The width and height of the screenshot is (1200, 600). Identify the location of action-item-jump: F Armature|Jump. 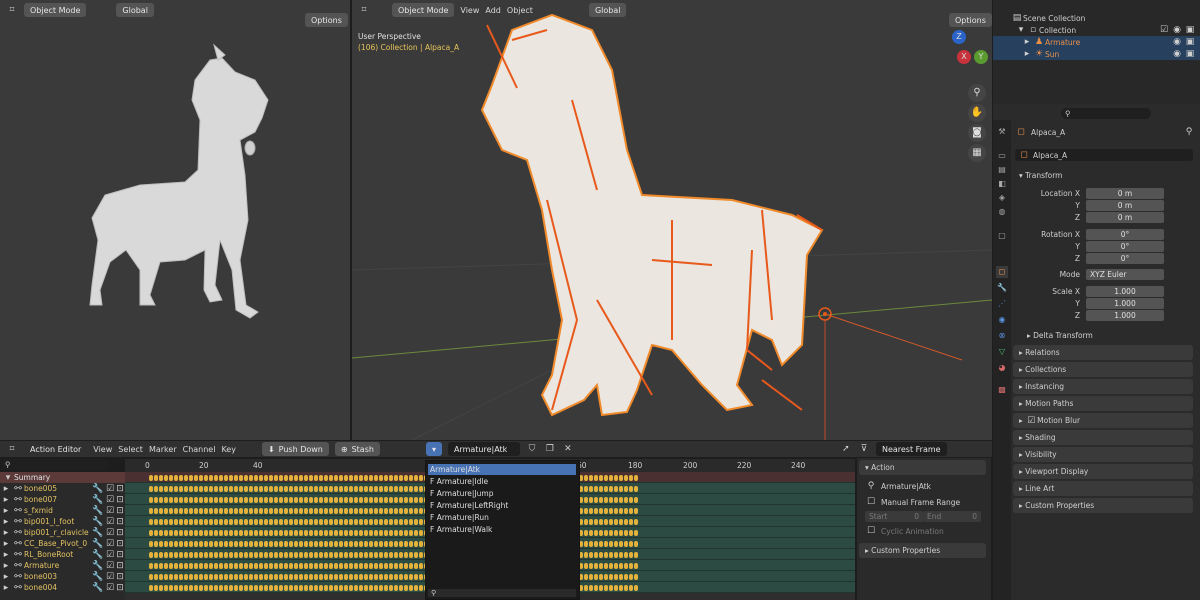
(502, 493).